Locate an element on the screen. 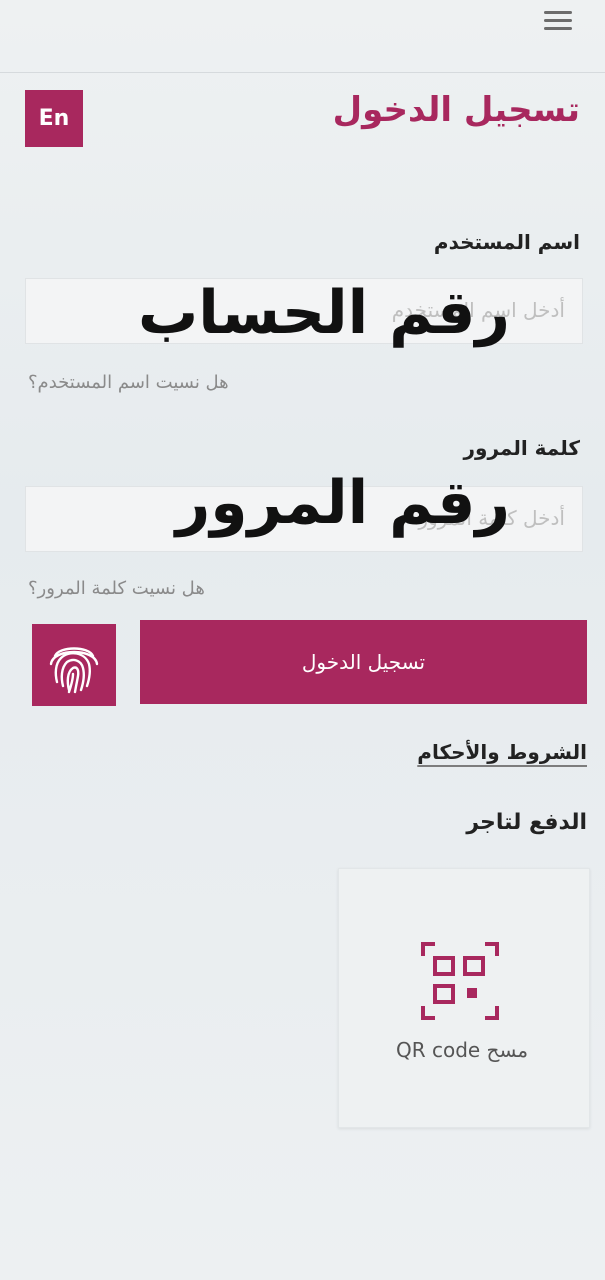 The height and width of the screenshot is (1280, 605). header-divider is located at coordinates (302, 72).